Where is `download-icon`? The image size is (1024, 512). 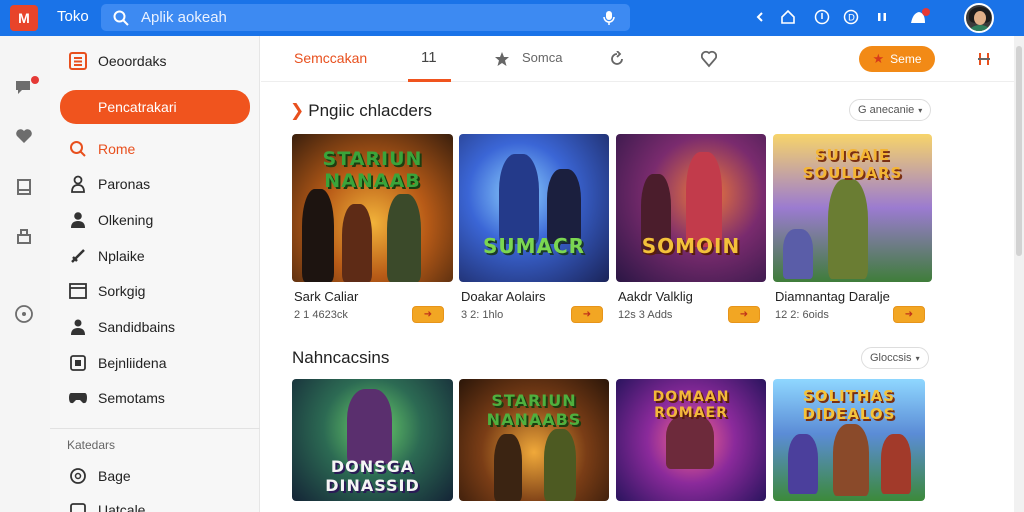
download-icon is located at coordinates (822, 17).